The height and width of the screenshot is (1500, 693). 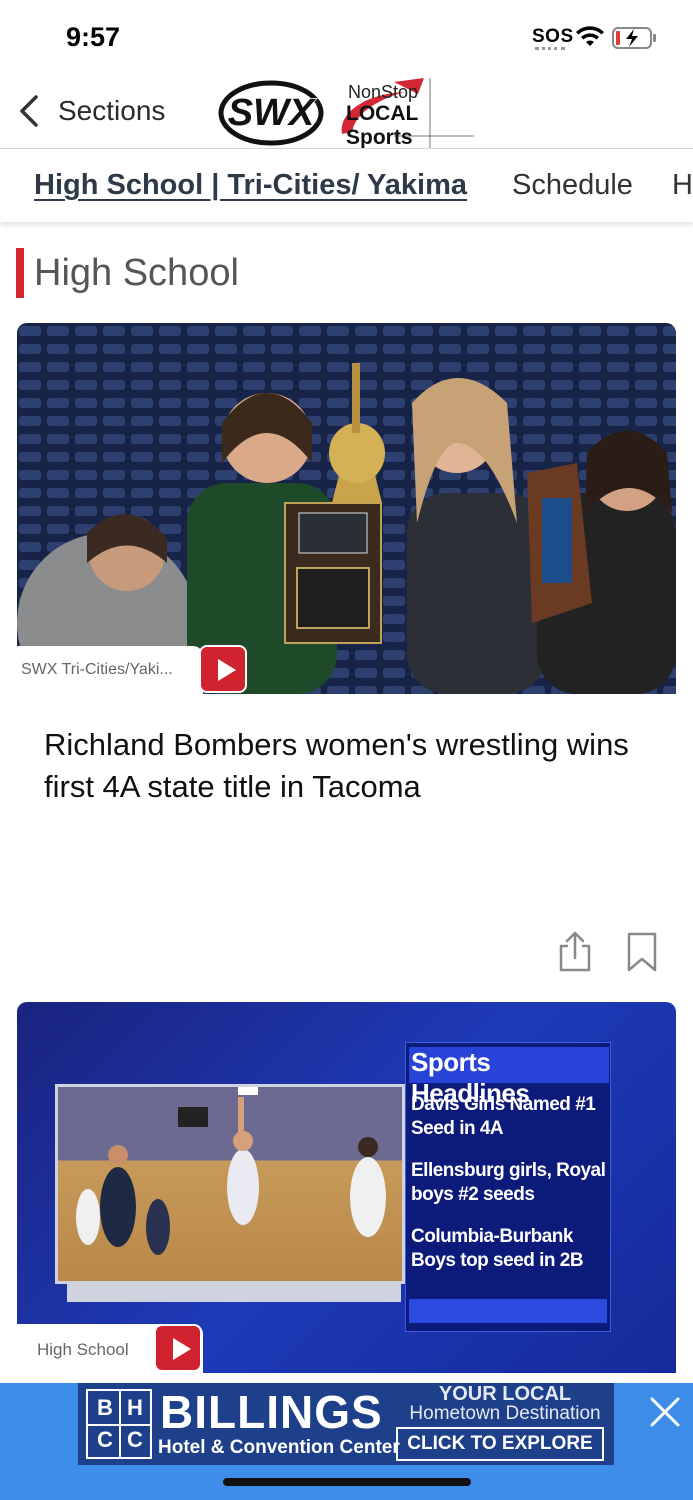 What do you see at coordinates (500, 1444) in the screenshot?
I see `ad-click-to-explore-button: CLICK TO EXPLORE` at bounding box center [500, 1444].